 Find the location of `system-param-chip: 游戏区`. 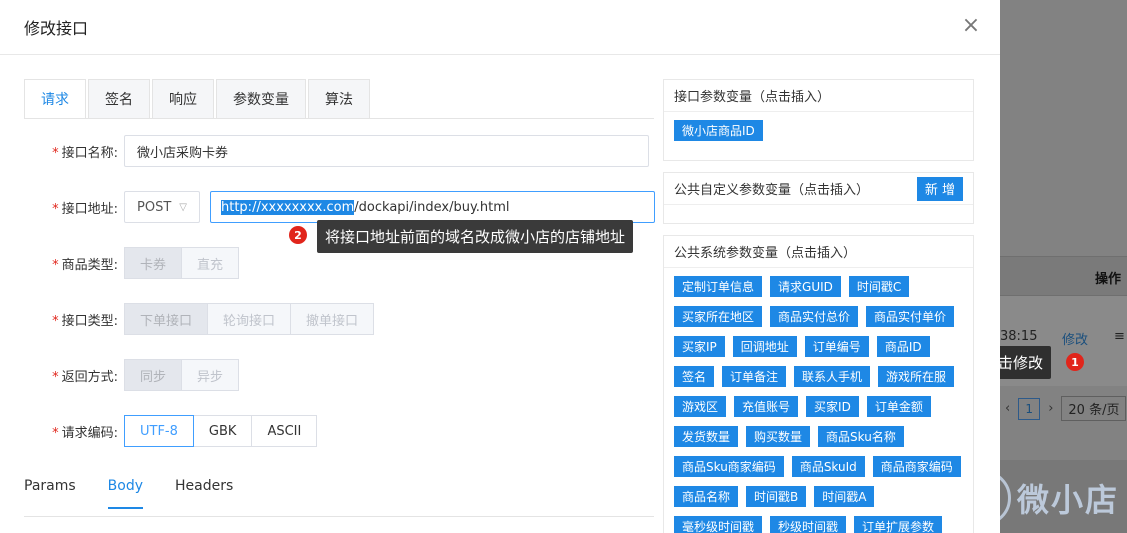

system-param-chip: 游戏区 is located at coordinates (700, 406).